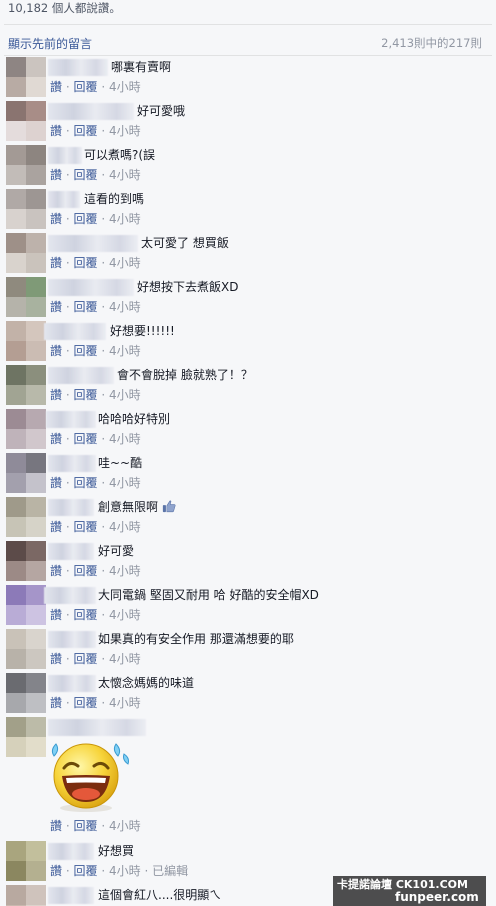 The width and height of the screenshot is (496, 906). Describe the element at coordinates (437, 897) in the screenshot. I see `watermark-site: funpeer.com` at that location.